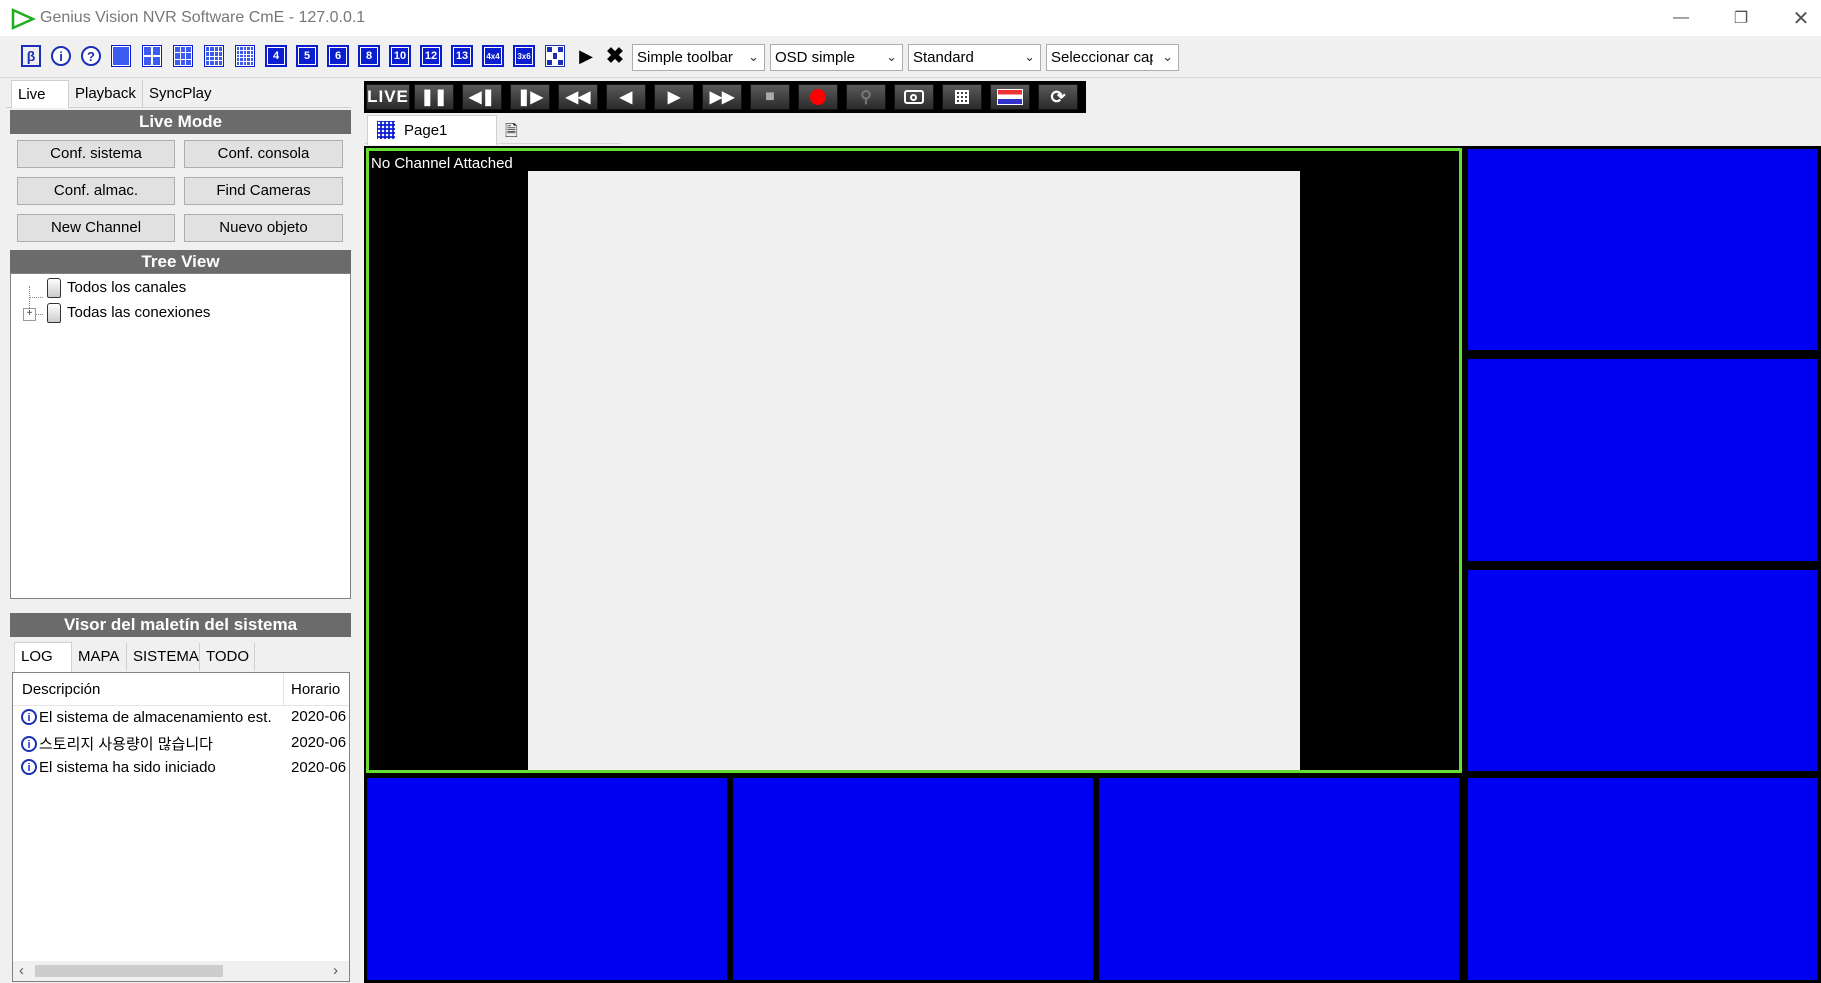 The height and width of the screenshot is (983, 1821). Describe the element at coordinates (1741, 18) in the screenshot. I see `restore-icon: ❐` at that location.